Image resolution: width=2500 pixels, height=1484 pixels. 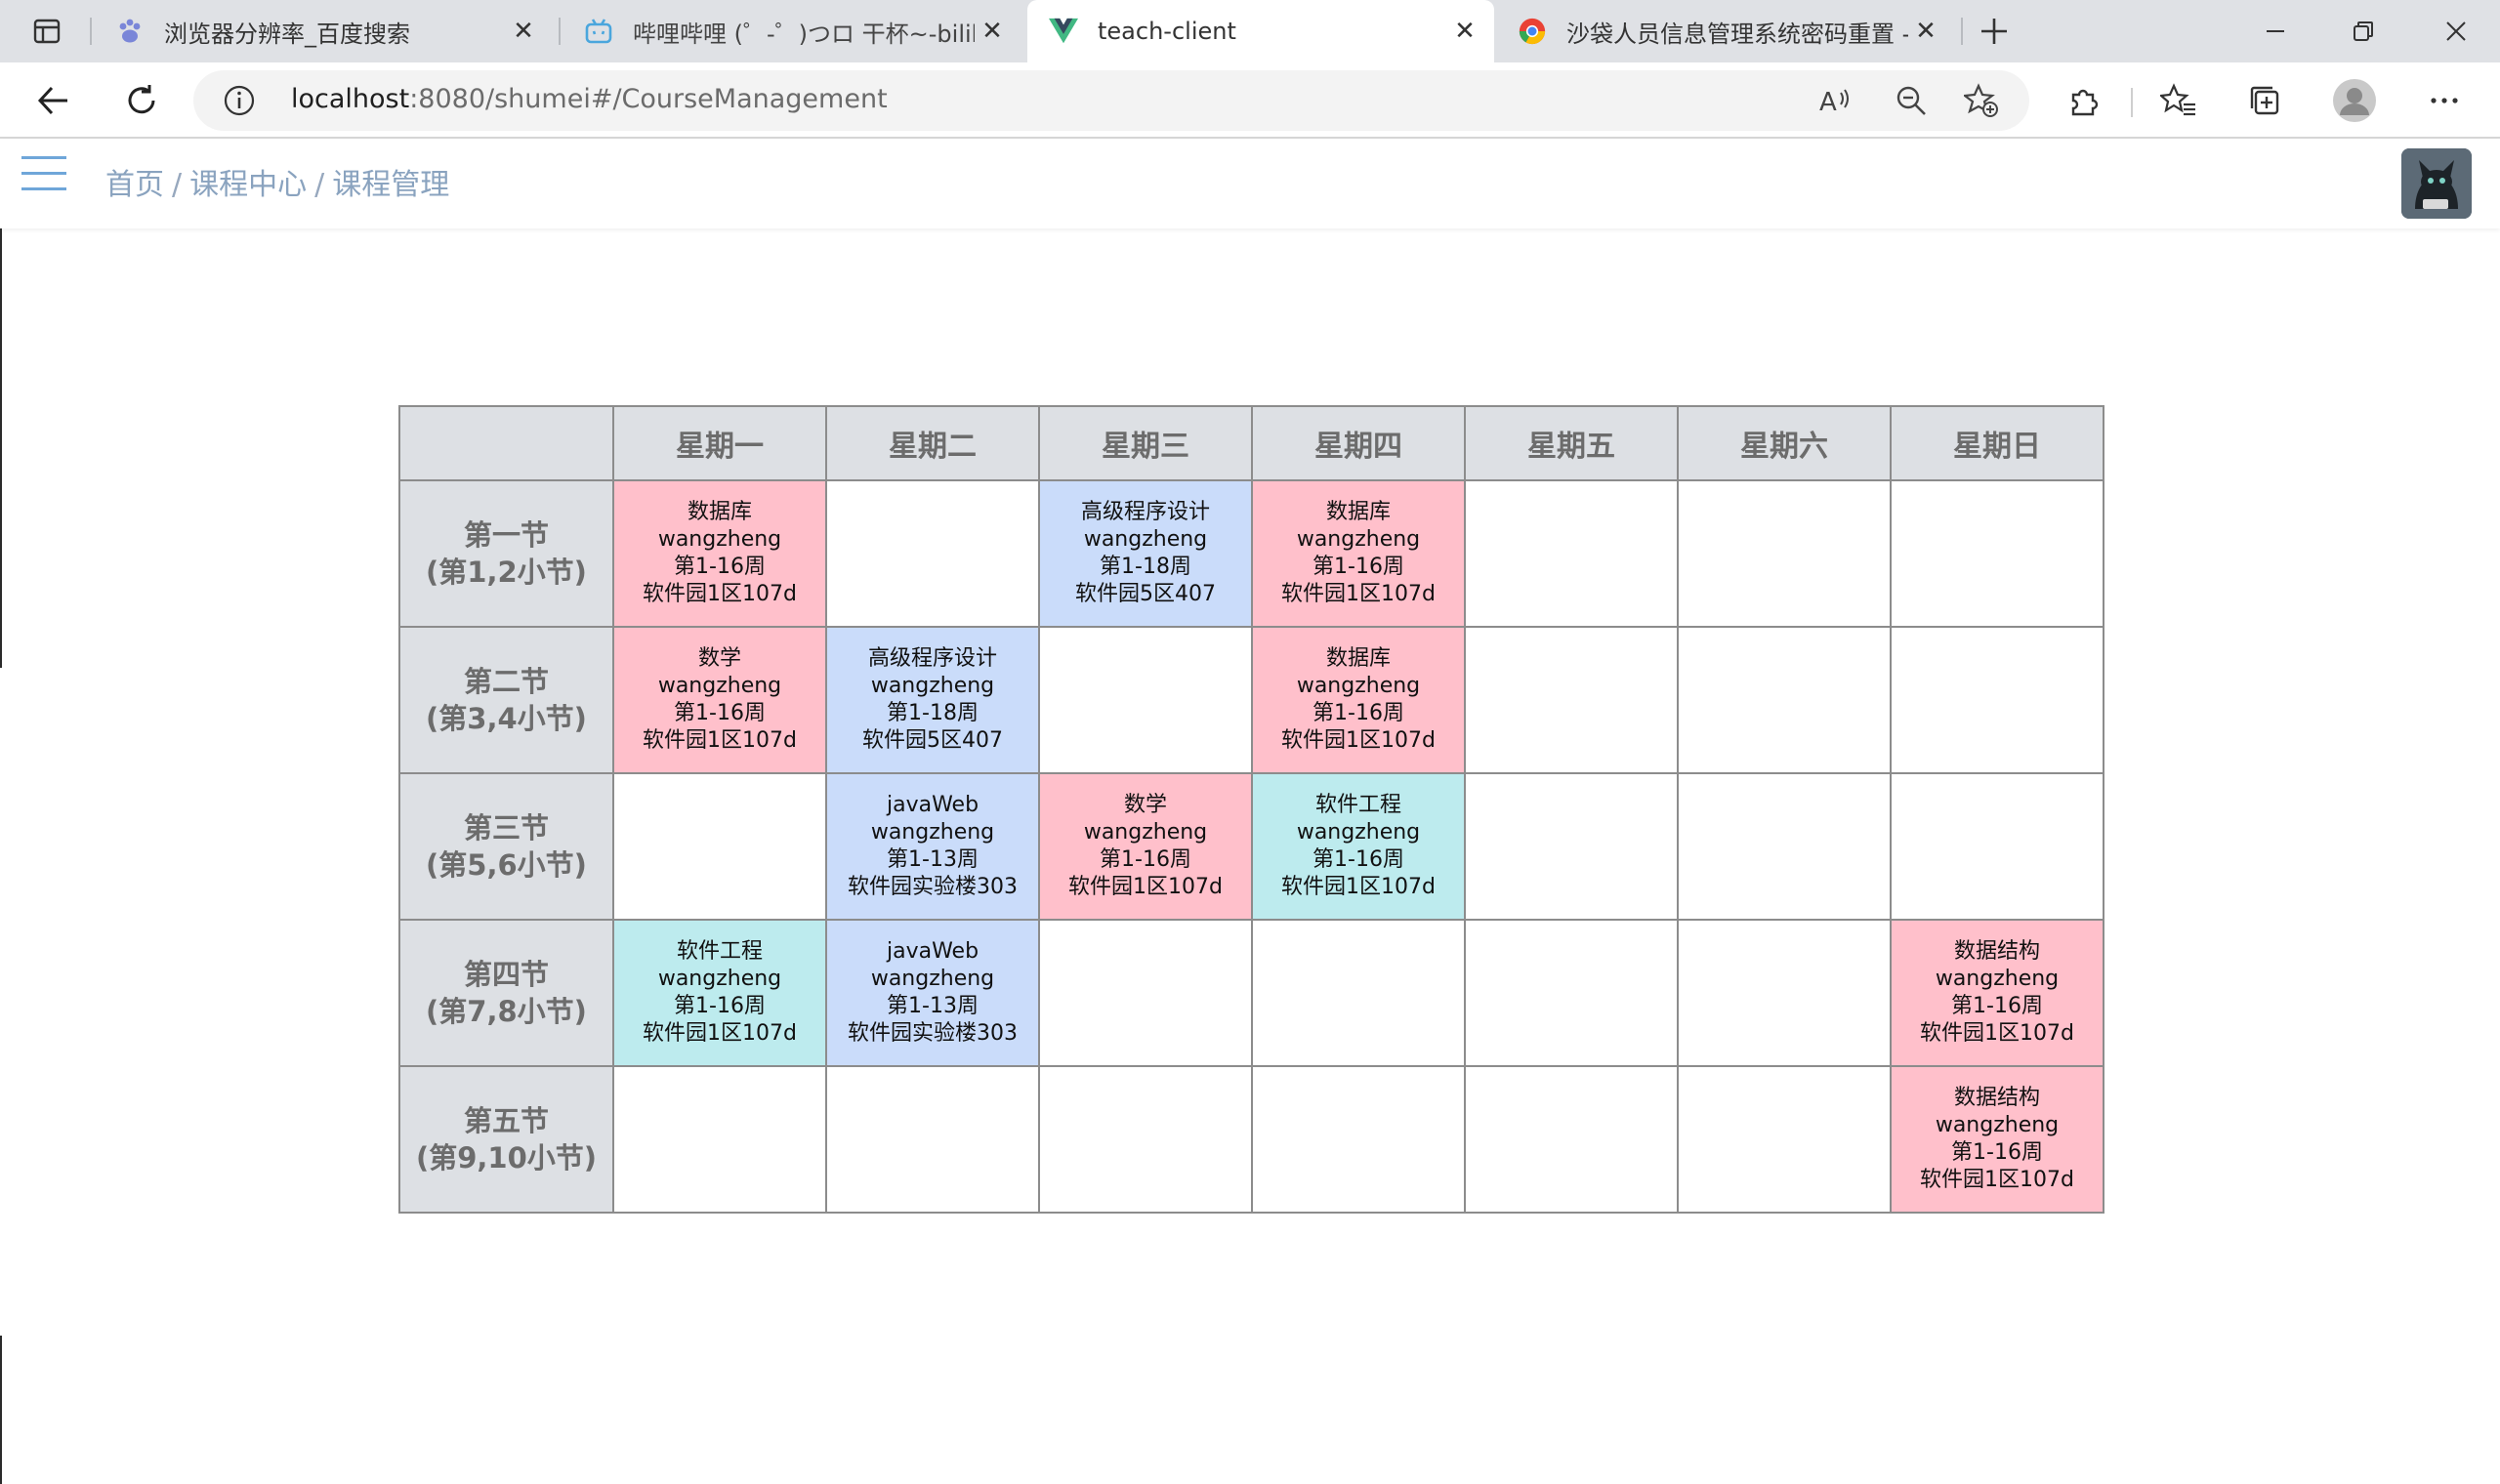 What do you see at coordinates (1250, 184) in the screenshot?
I see `app-header: 首页 / 课程中心 / 课程管理` at bounding box center [1250, 184].